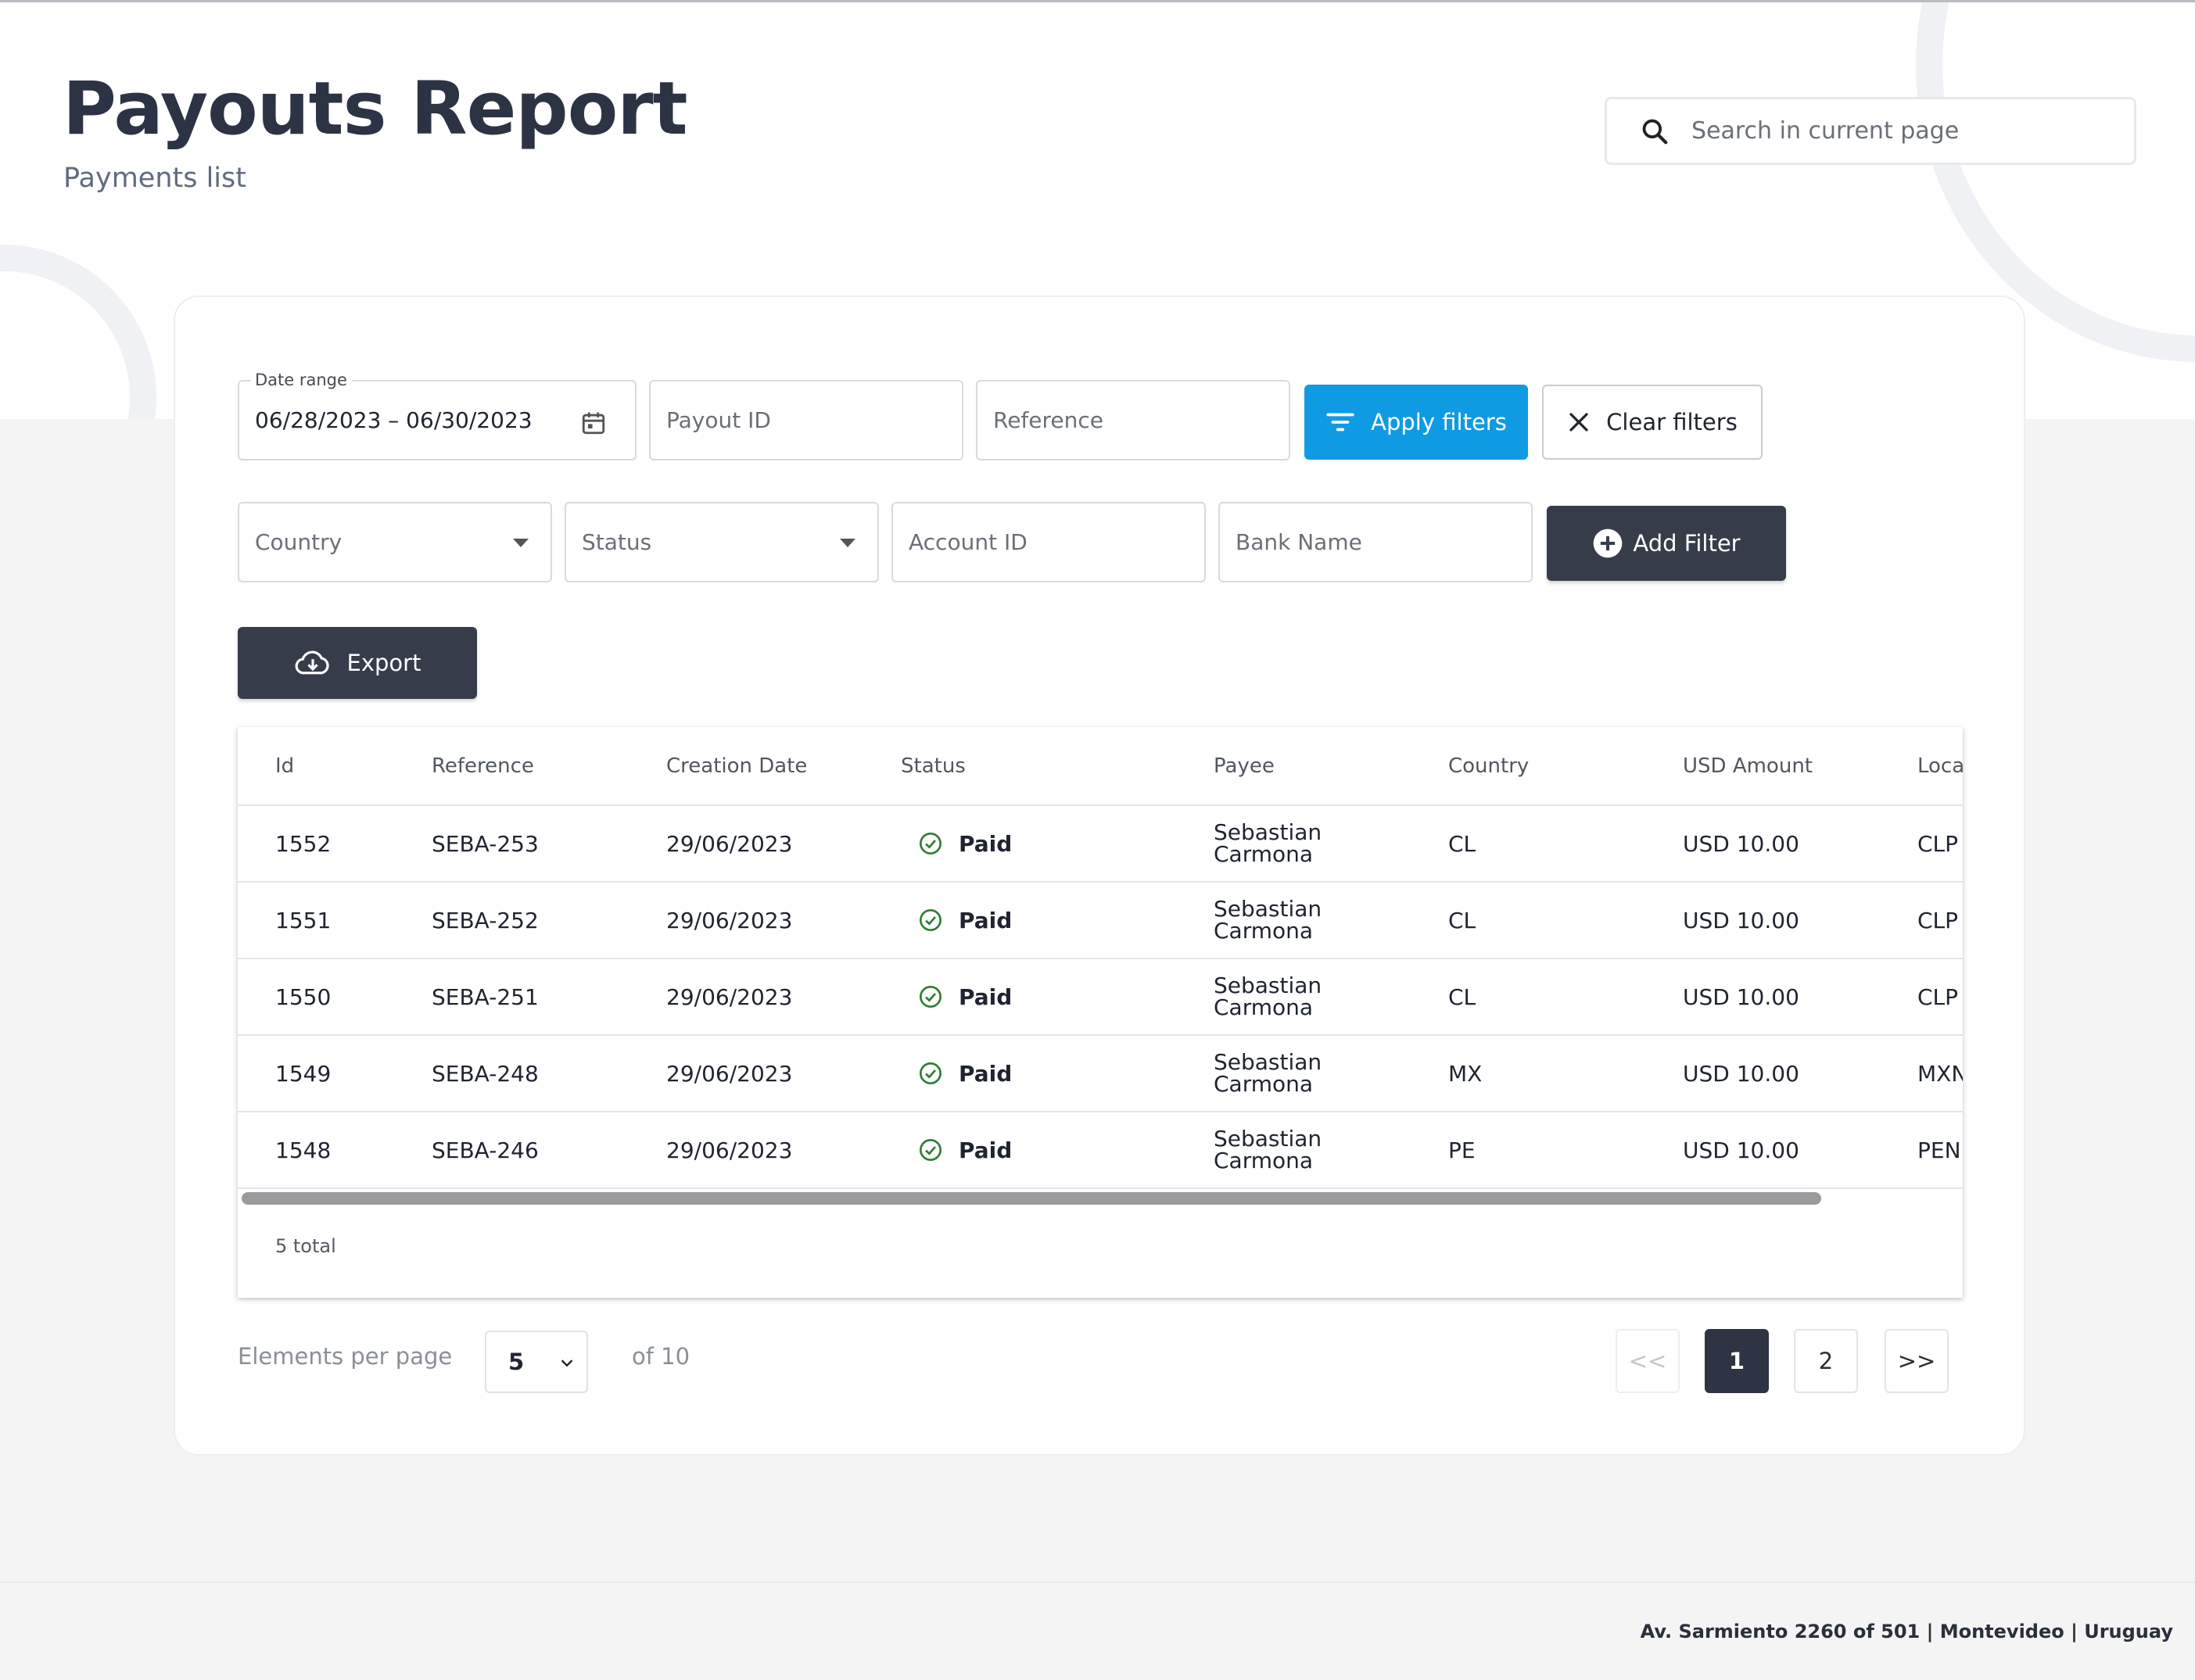 Image resolution: width=2195 pixels, height=1680 pixels. I want to click on export-button: Export, so click(358, 663).